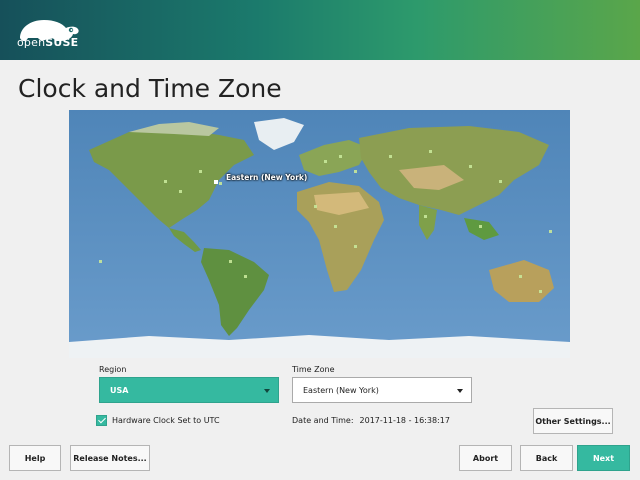 This screenshot has width=640, height=480. What do you see at coordinates (323, 420) in the screenshot?
I see `date-time-label: Date and Time:` at bounding box center [323, 420].